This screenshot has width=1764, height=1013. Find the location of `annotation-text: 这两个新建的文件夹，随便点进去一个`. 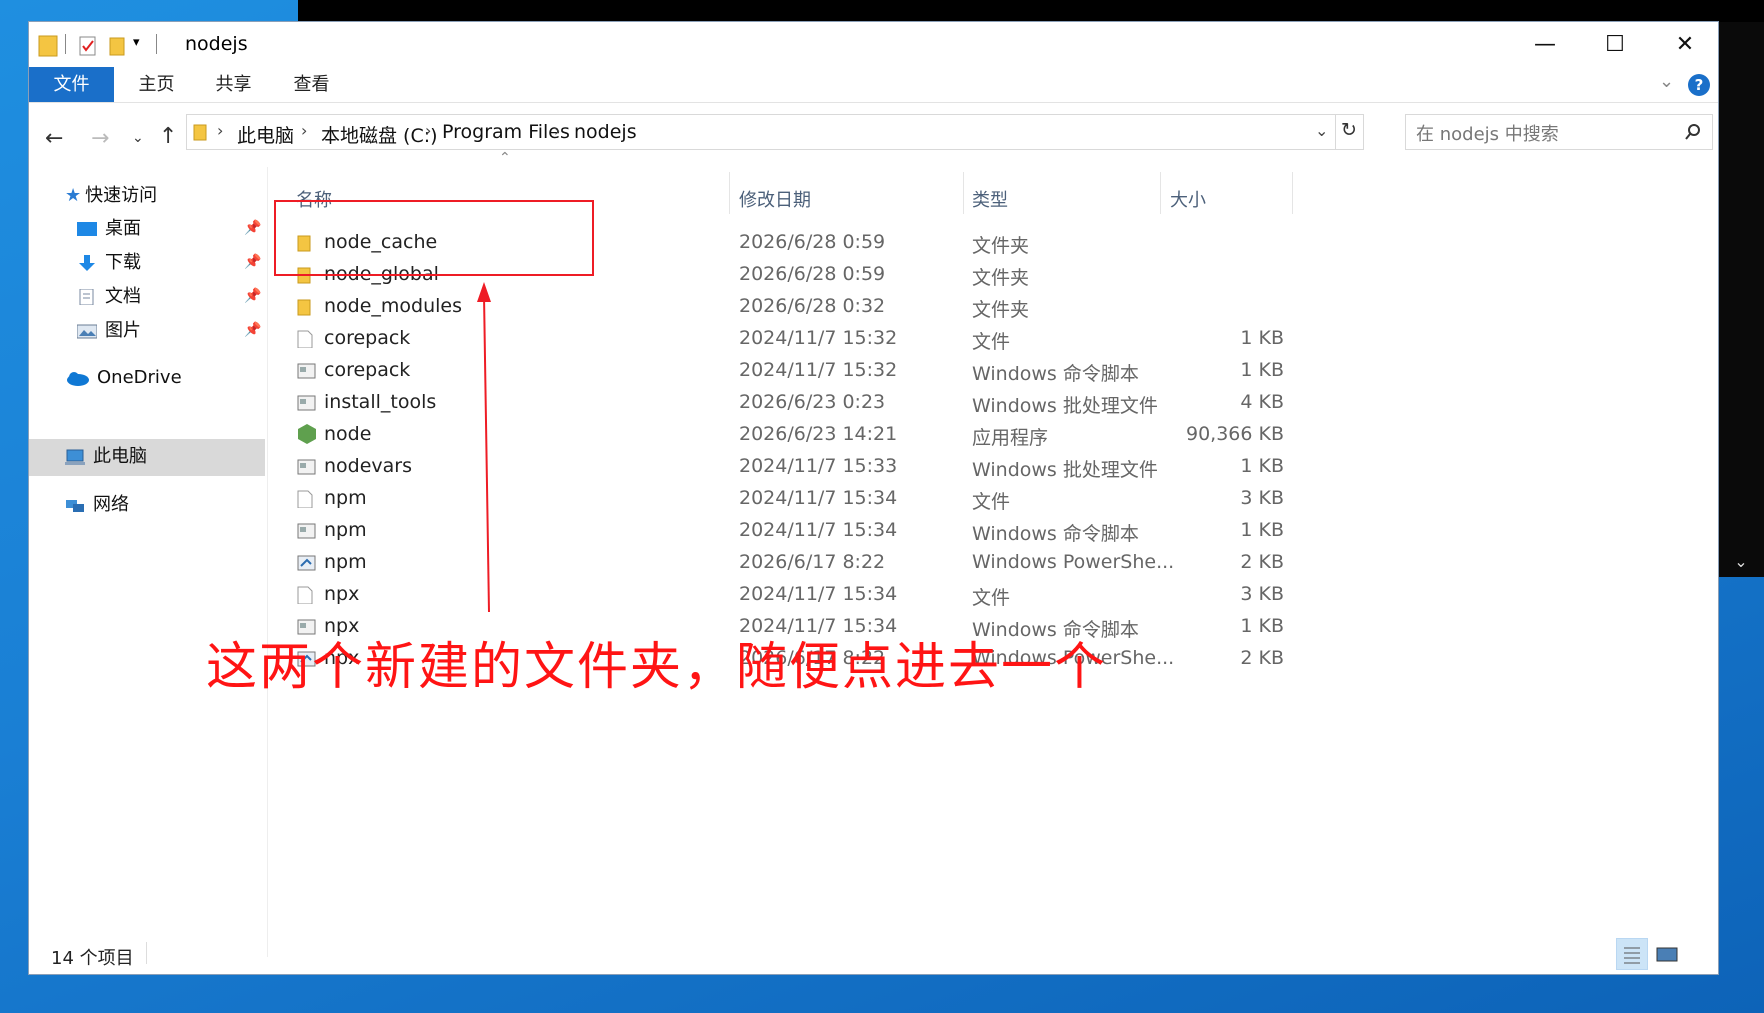

annotation-text: 这两个新建的文件夹，随便点进去一个 is located at coordinates (657, 667).